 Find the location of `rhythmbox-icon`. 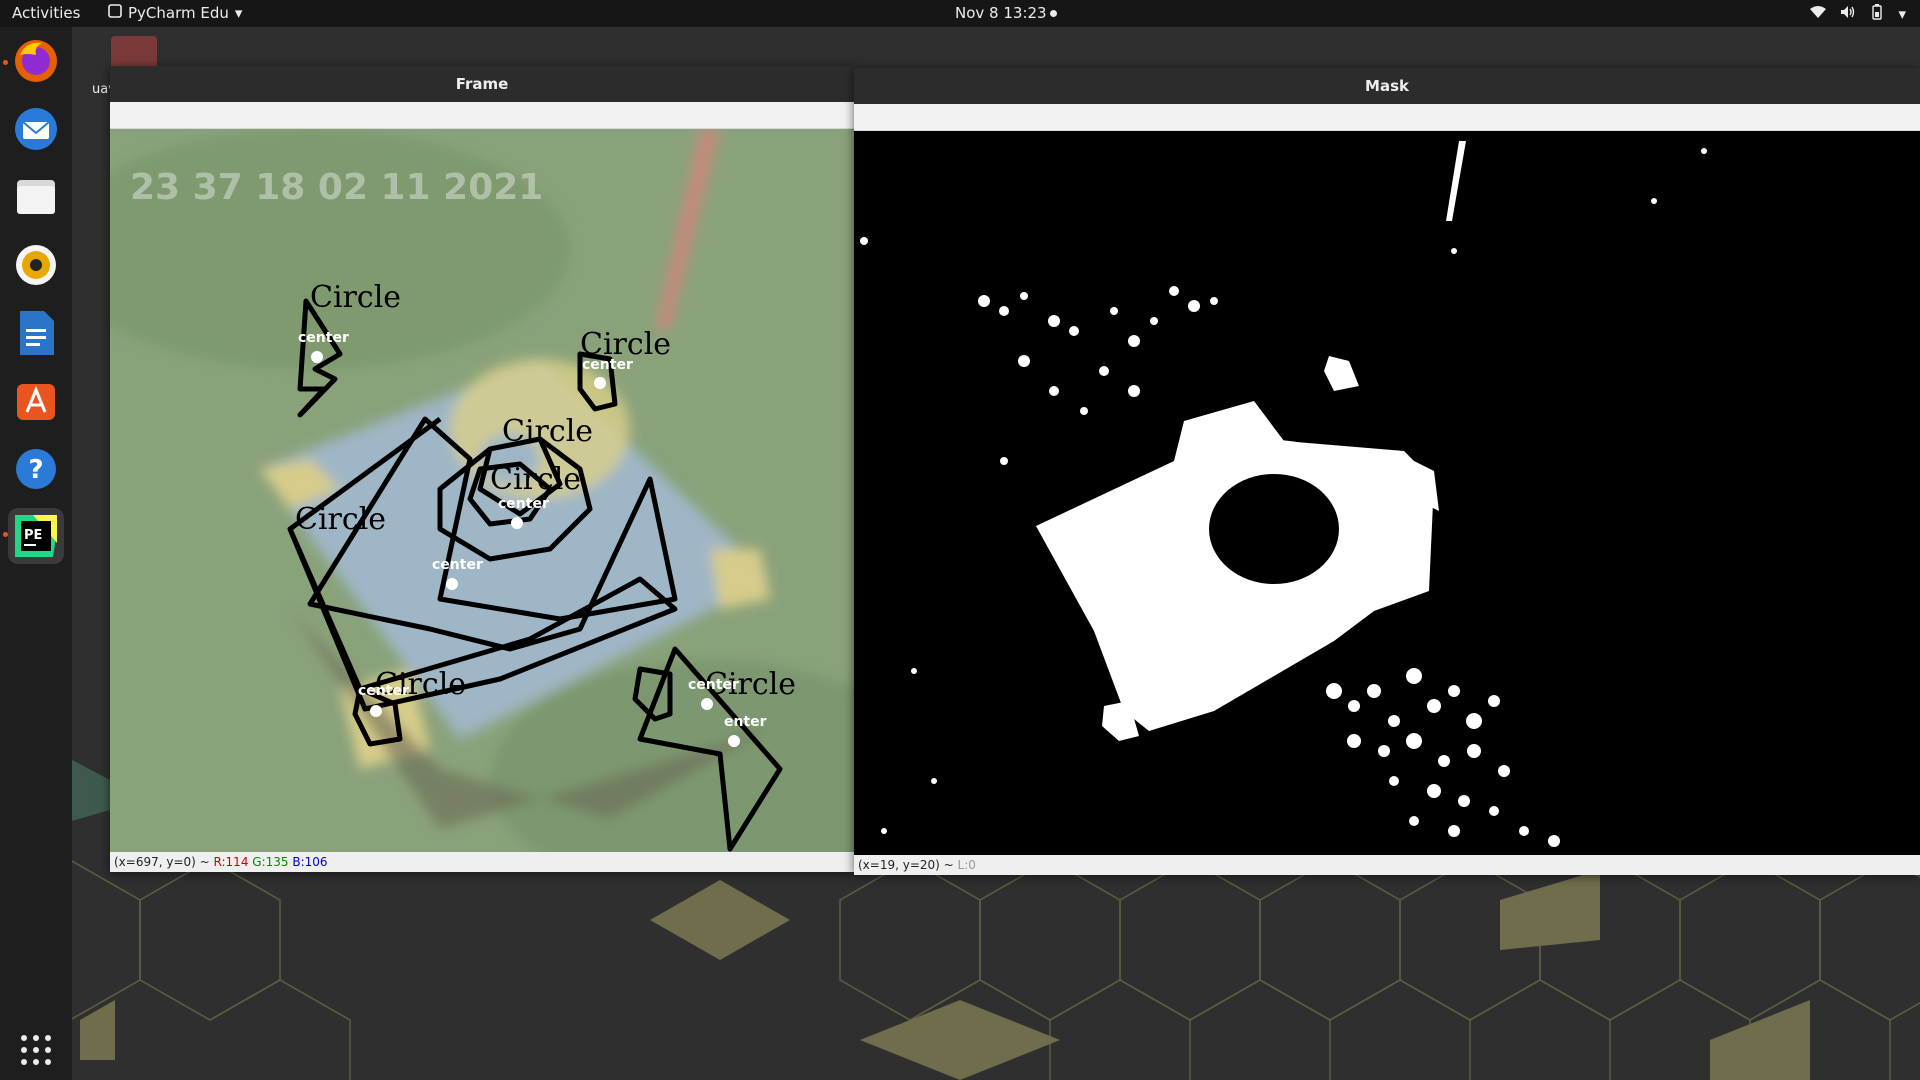

rhythmbox-icon is located at coordinates (36, 265).